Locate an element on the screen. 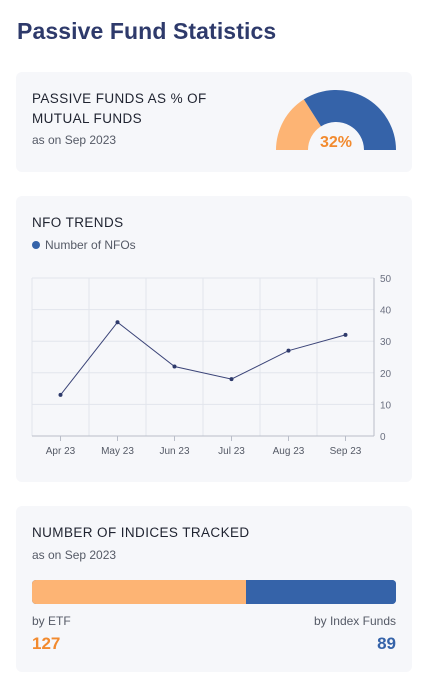 Image resolution: width=428 pixels, height=690 pixels. passive-share-heading: PASSIVE FUNDS AS % OF MUTUAL FUNDS is located at coordinates (119, 108).